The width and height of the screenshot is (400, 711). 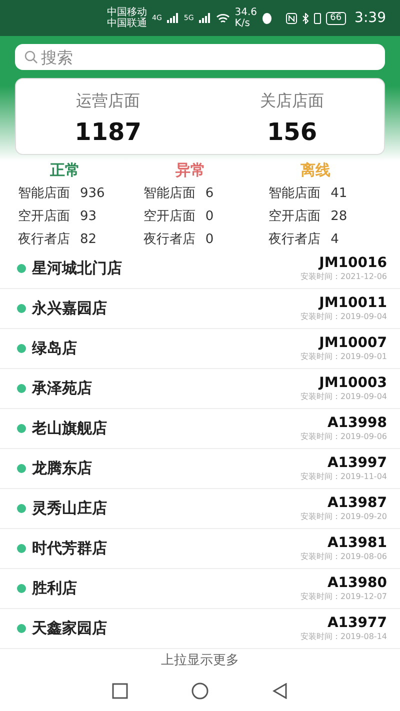 What do you see at coordinates (339, 194) in the screenshot?
I see `stat-value: 41` at bounding box center [339, 194].